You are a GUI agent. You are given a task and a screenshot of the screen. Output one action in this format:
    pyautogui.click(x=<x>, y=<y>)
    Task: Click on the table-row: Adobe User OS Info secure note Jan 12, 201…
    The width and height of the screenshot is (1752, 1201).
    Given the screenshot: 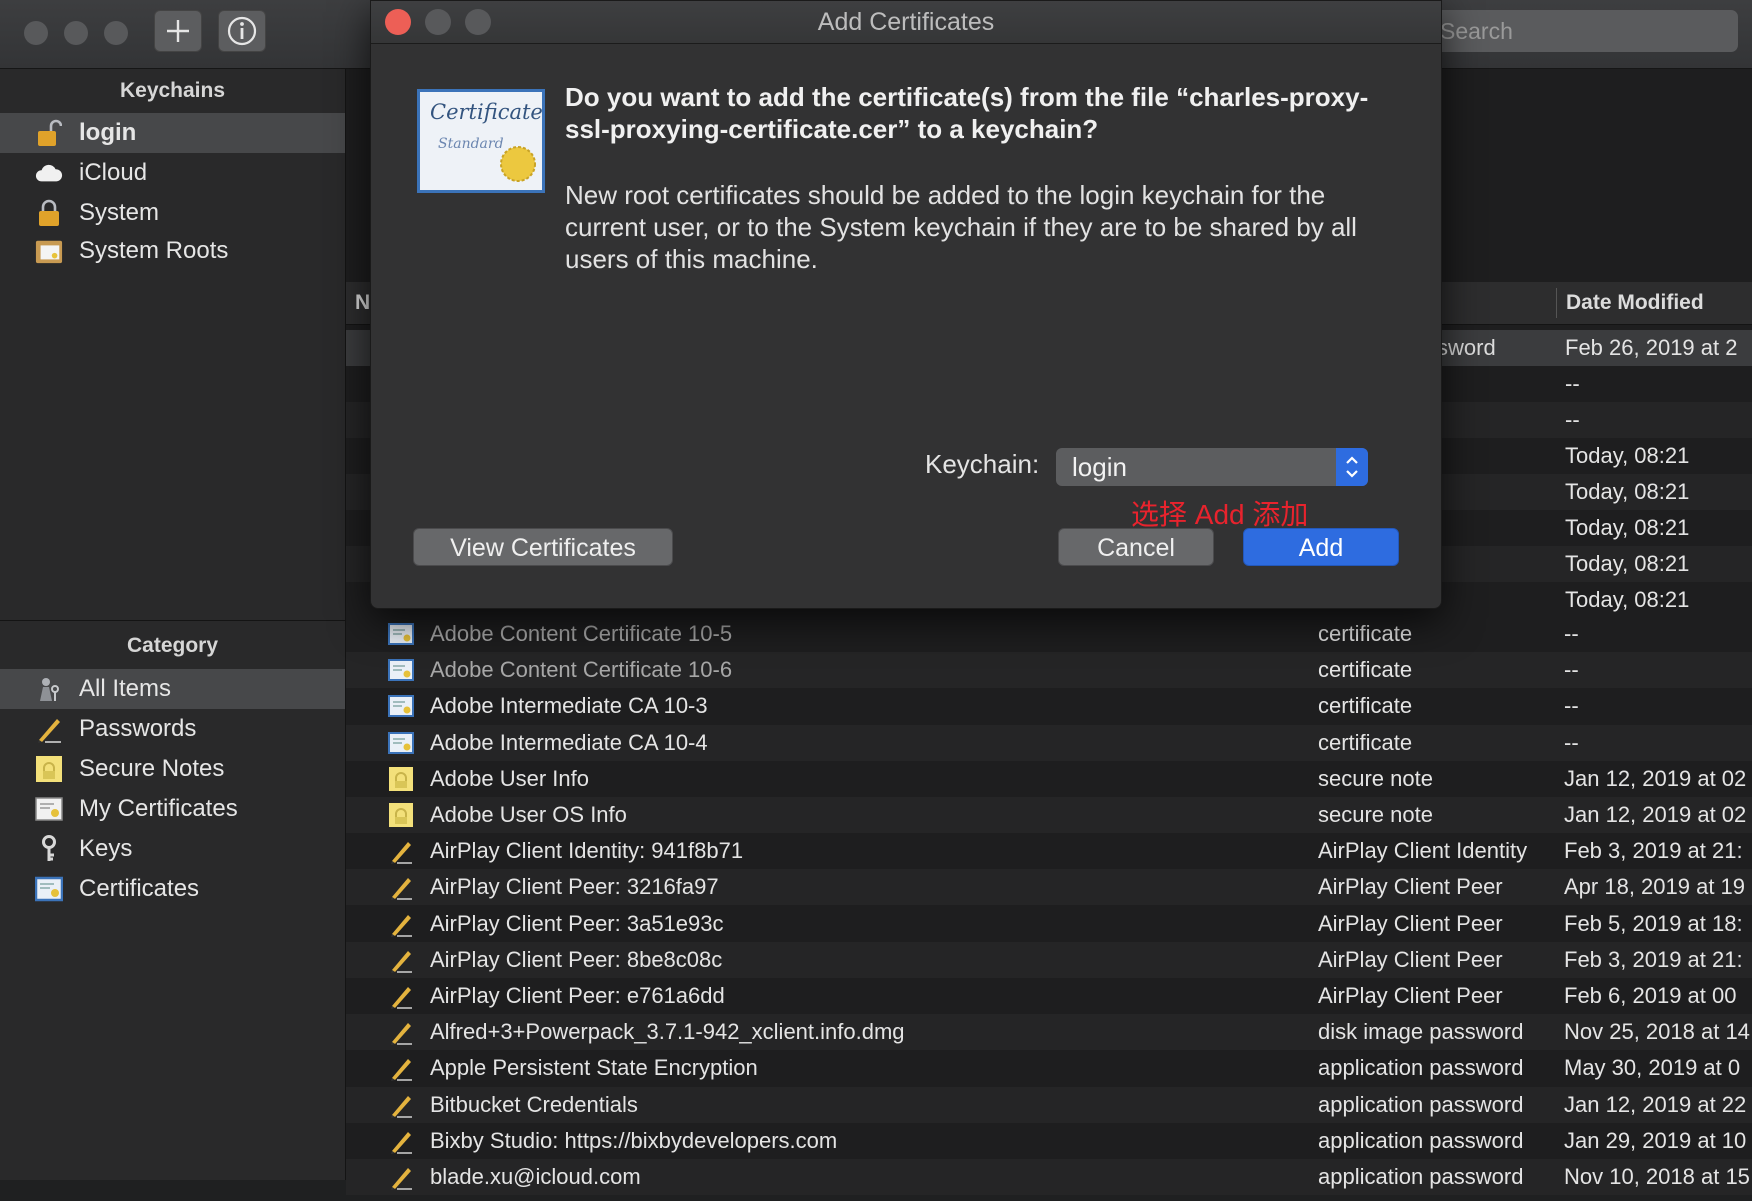 What is the action you would take?
    pyautogui.click(x=1049, y=815)
    